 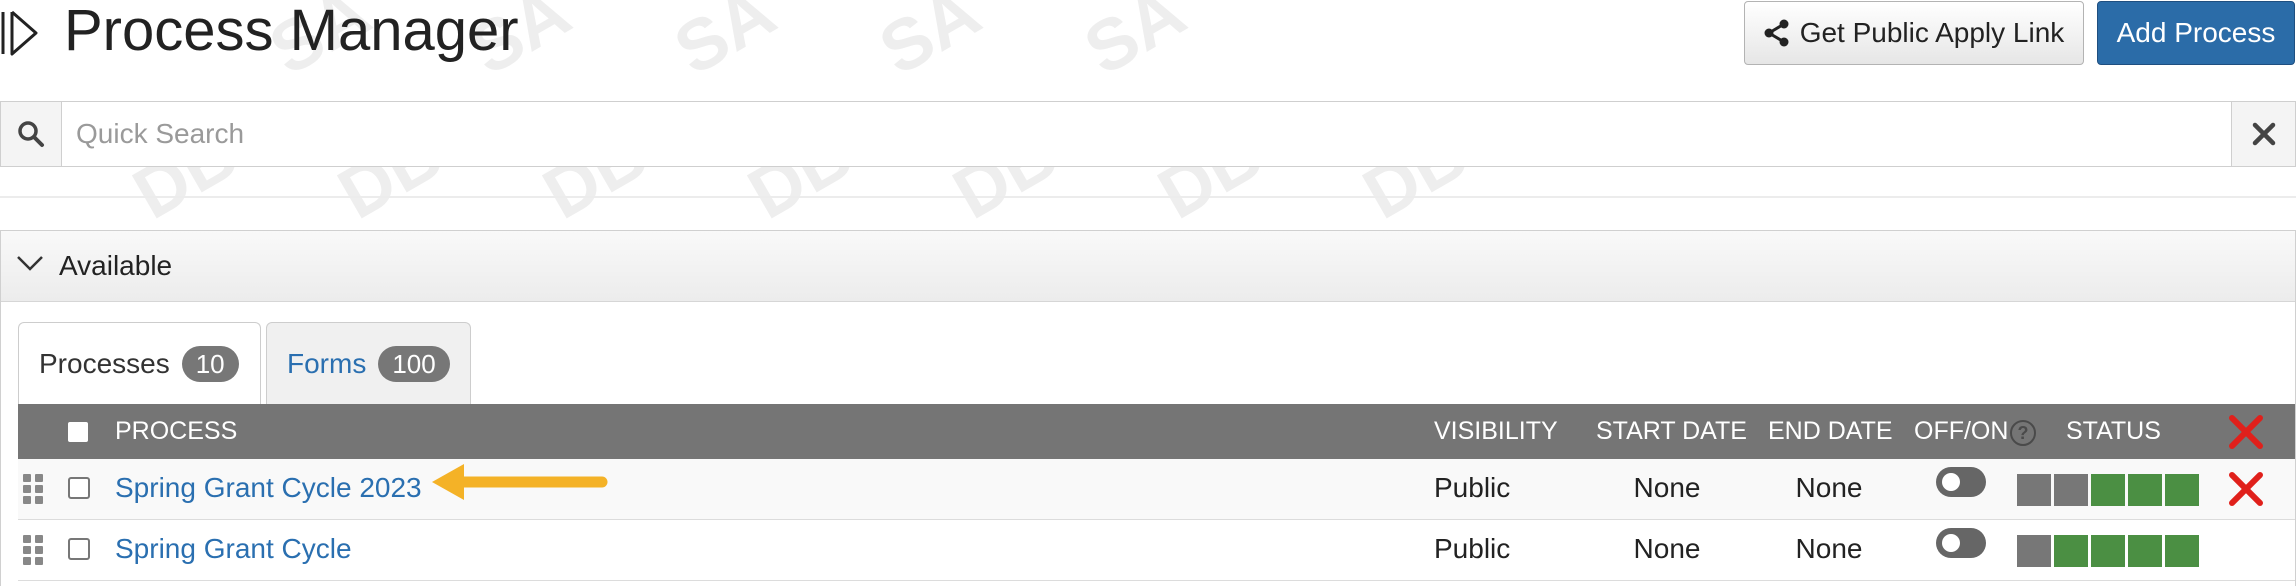 What do you see at coordinates (1148, 197) in the screenshot?
I see `divider` at bounding box center [1148, 197].